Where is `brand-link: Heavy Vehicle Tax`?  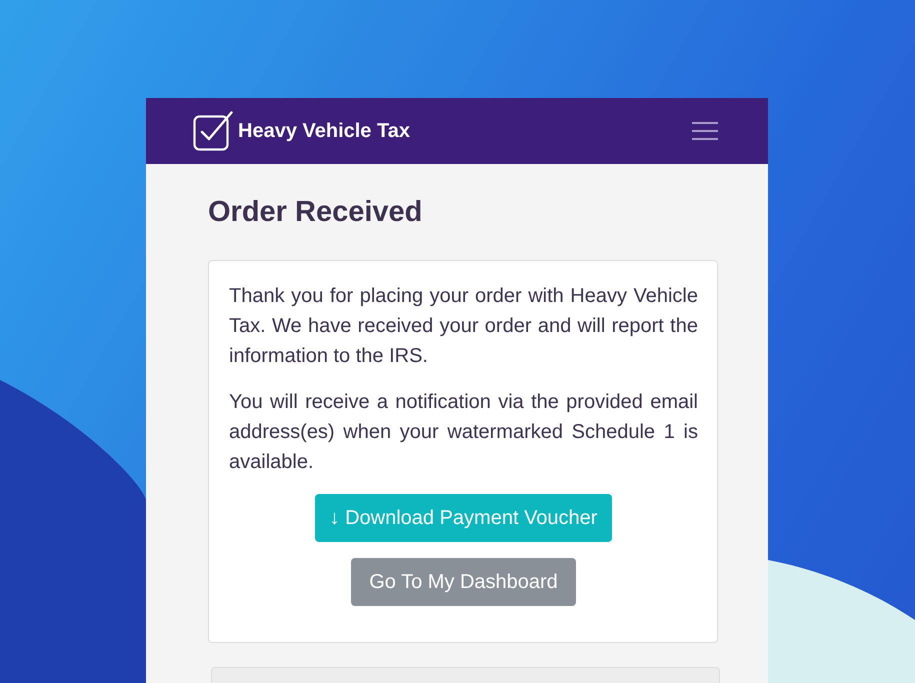 brand-link: Heavy Vehicle Tax is located at coordinates (324, 131).